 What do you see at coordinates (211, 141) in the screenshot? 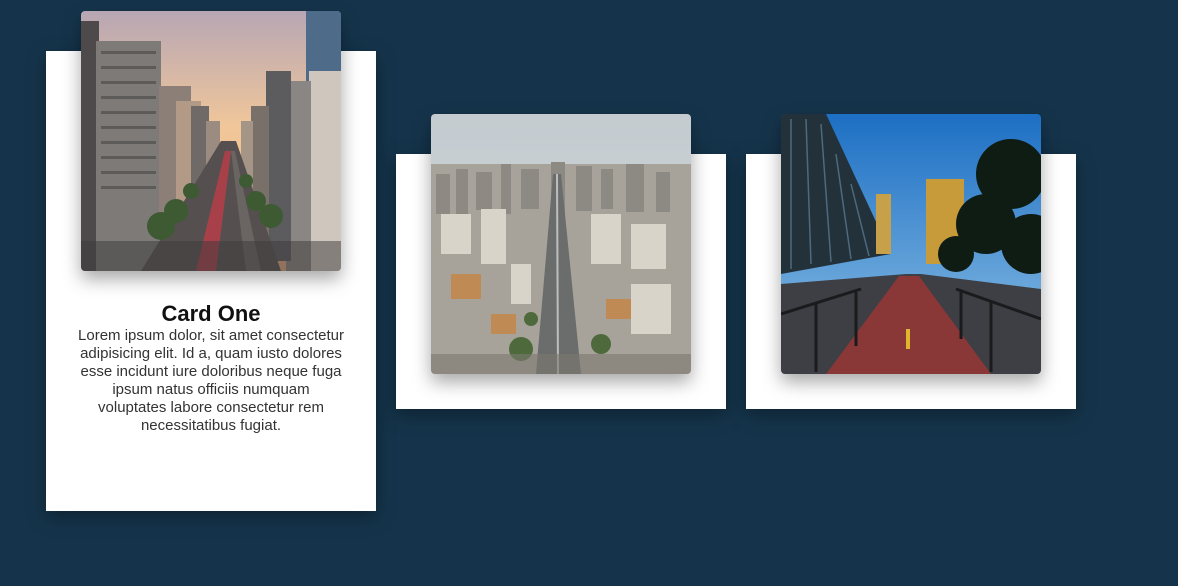
I see `city-avenue-sunset-photo` at bounding box center [211, 141].